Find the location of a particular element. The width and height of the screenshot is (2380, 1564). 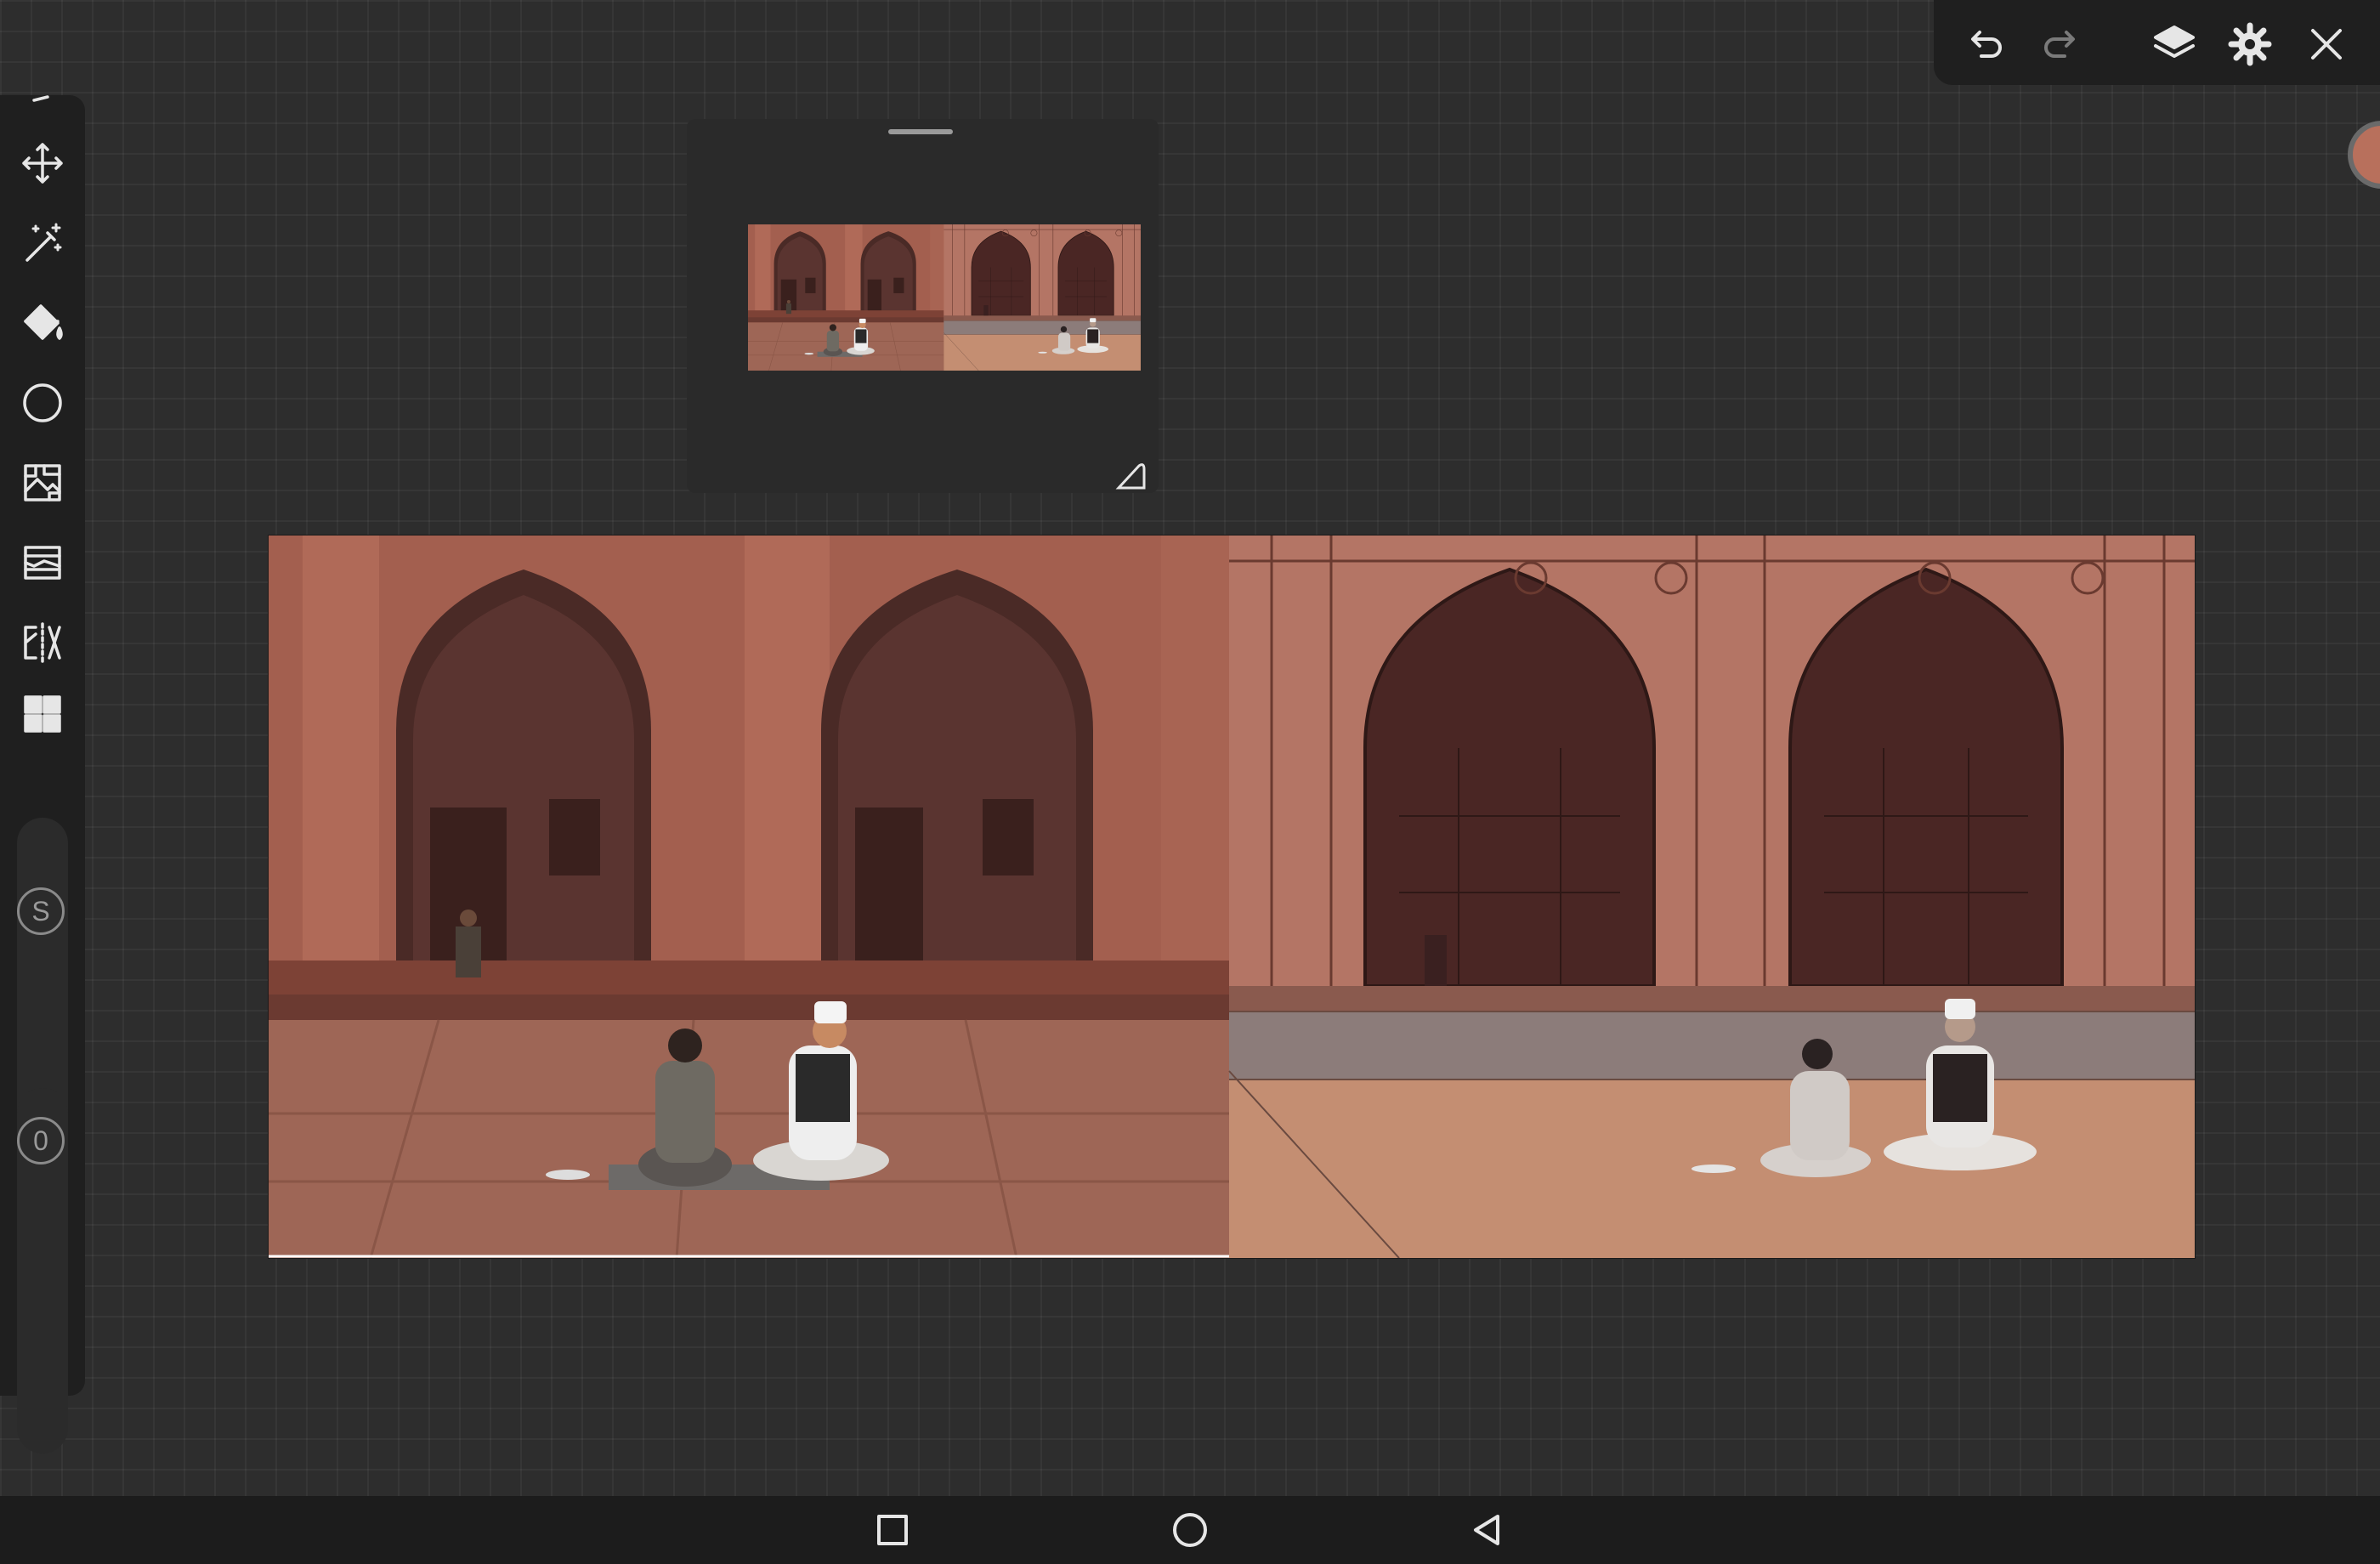

magic-wand-icon is located at coordinates (42, 243).